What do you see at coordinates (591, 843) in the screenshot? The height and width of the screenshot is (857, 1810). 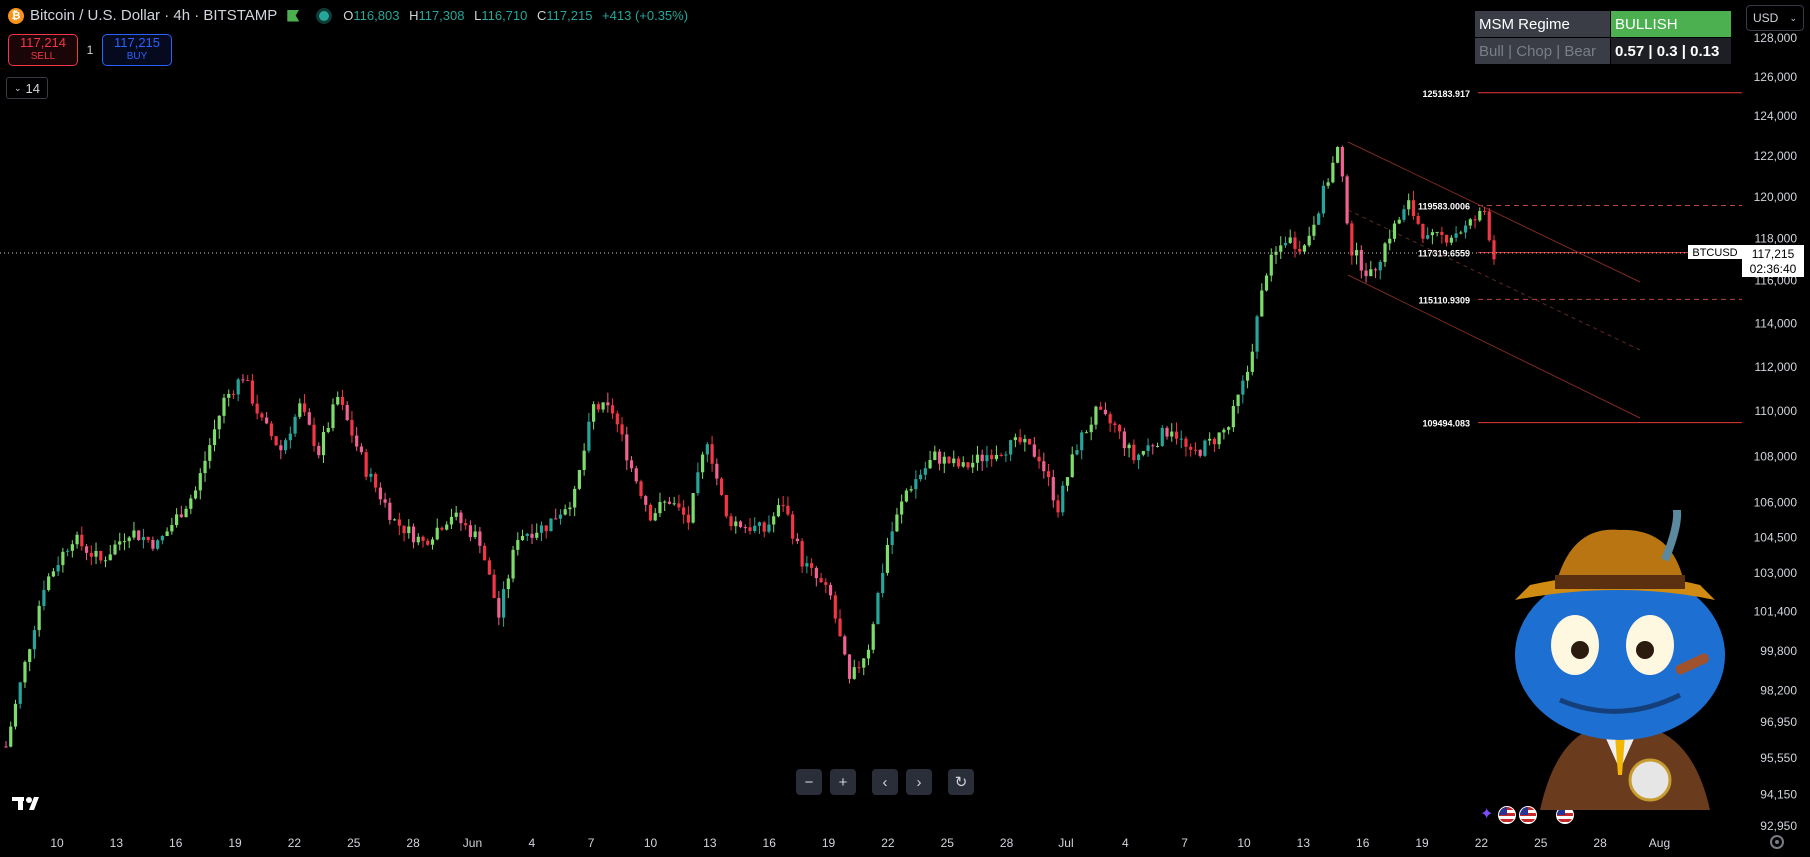 I see `x-tick-label: 7` at bounding box center [591, 843].